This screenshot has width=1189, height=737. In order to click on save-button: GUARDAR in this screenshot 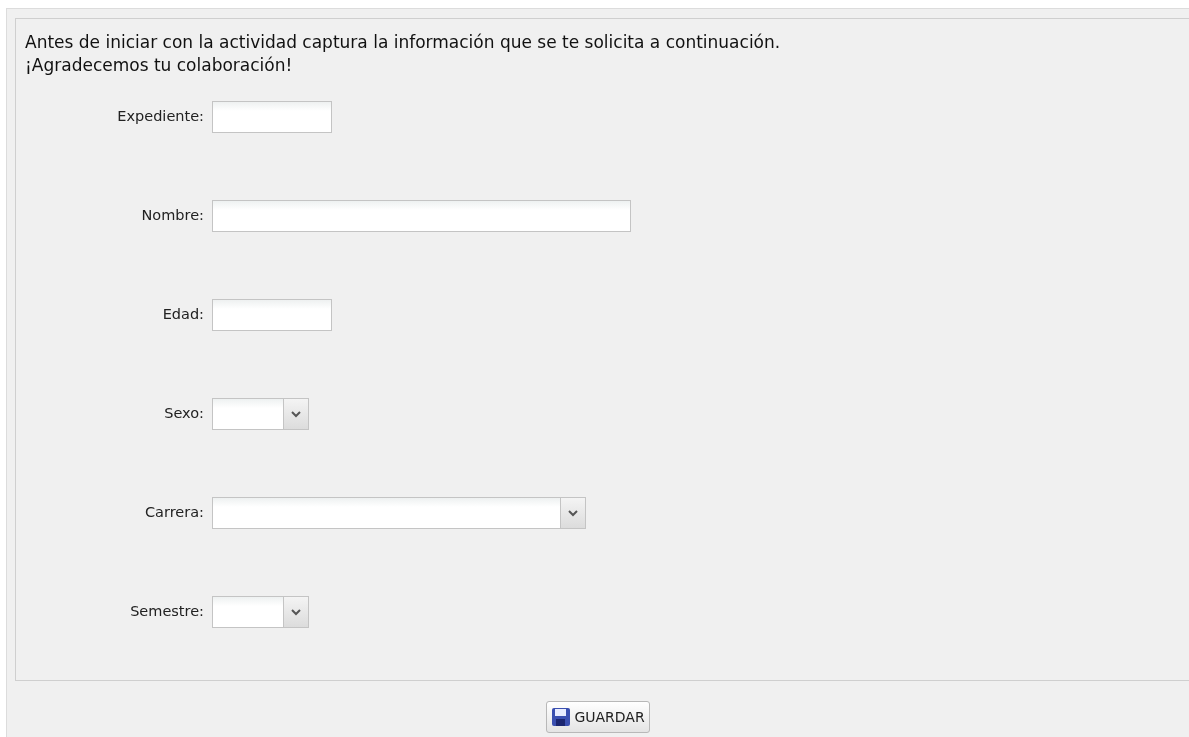, I will do `click(598, 717)`.